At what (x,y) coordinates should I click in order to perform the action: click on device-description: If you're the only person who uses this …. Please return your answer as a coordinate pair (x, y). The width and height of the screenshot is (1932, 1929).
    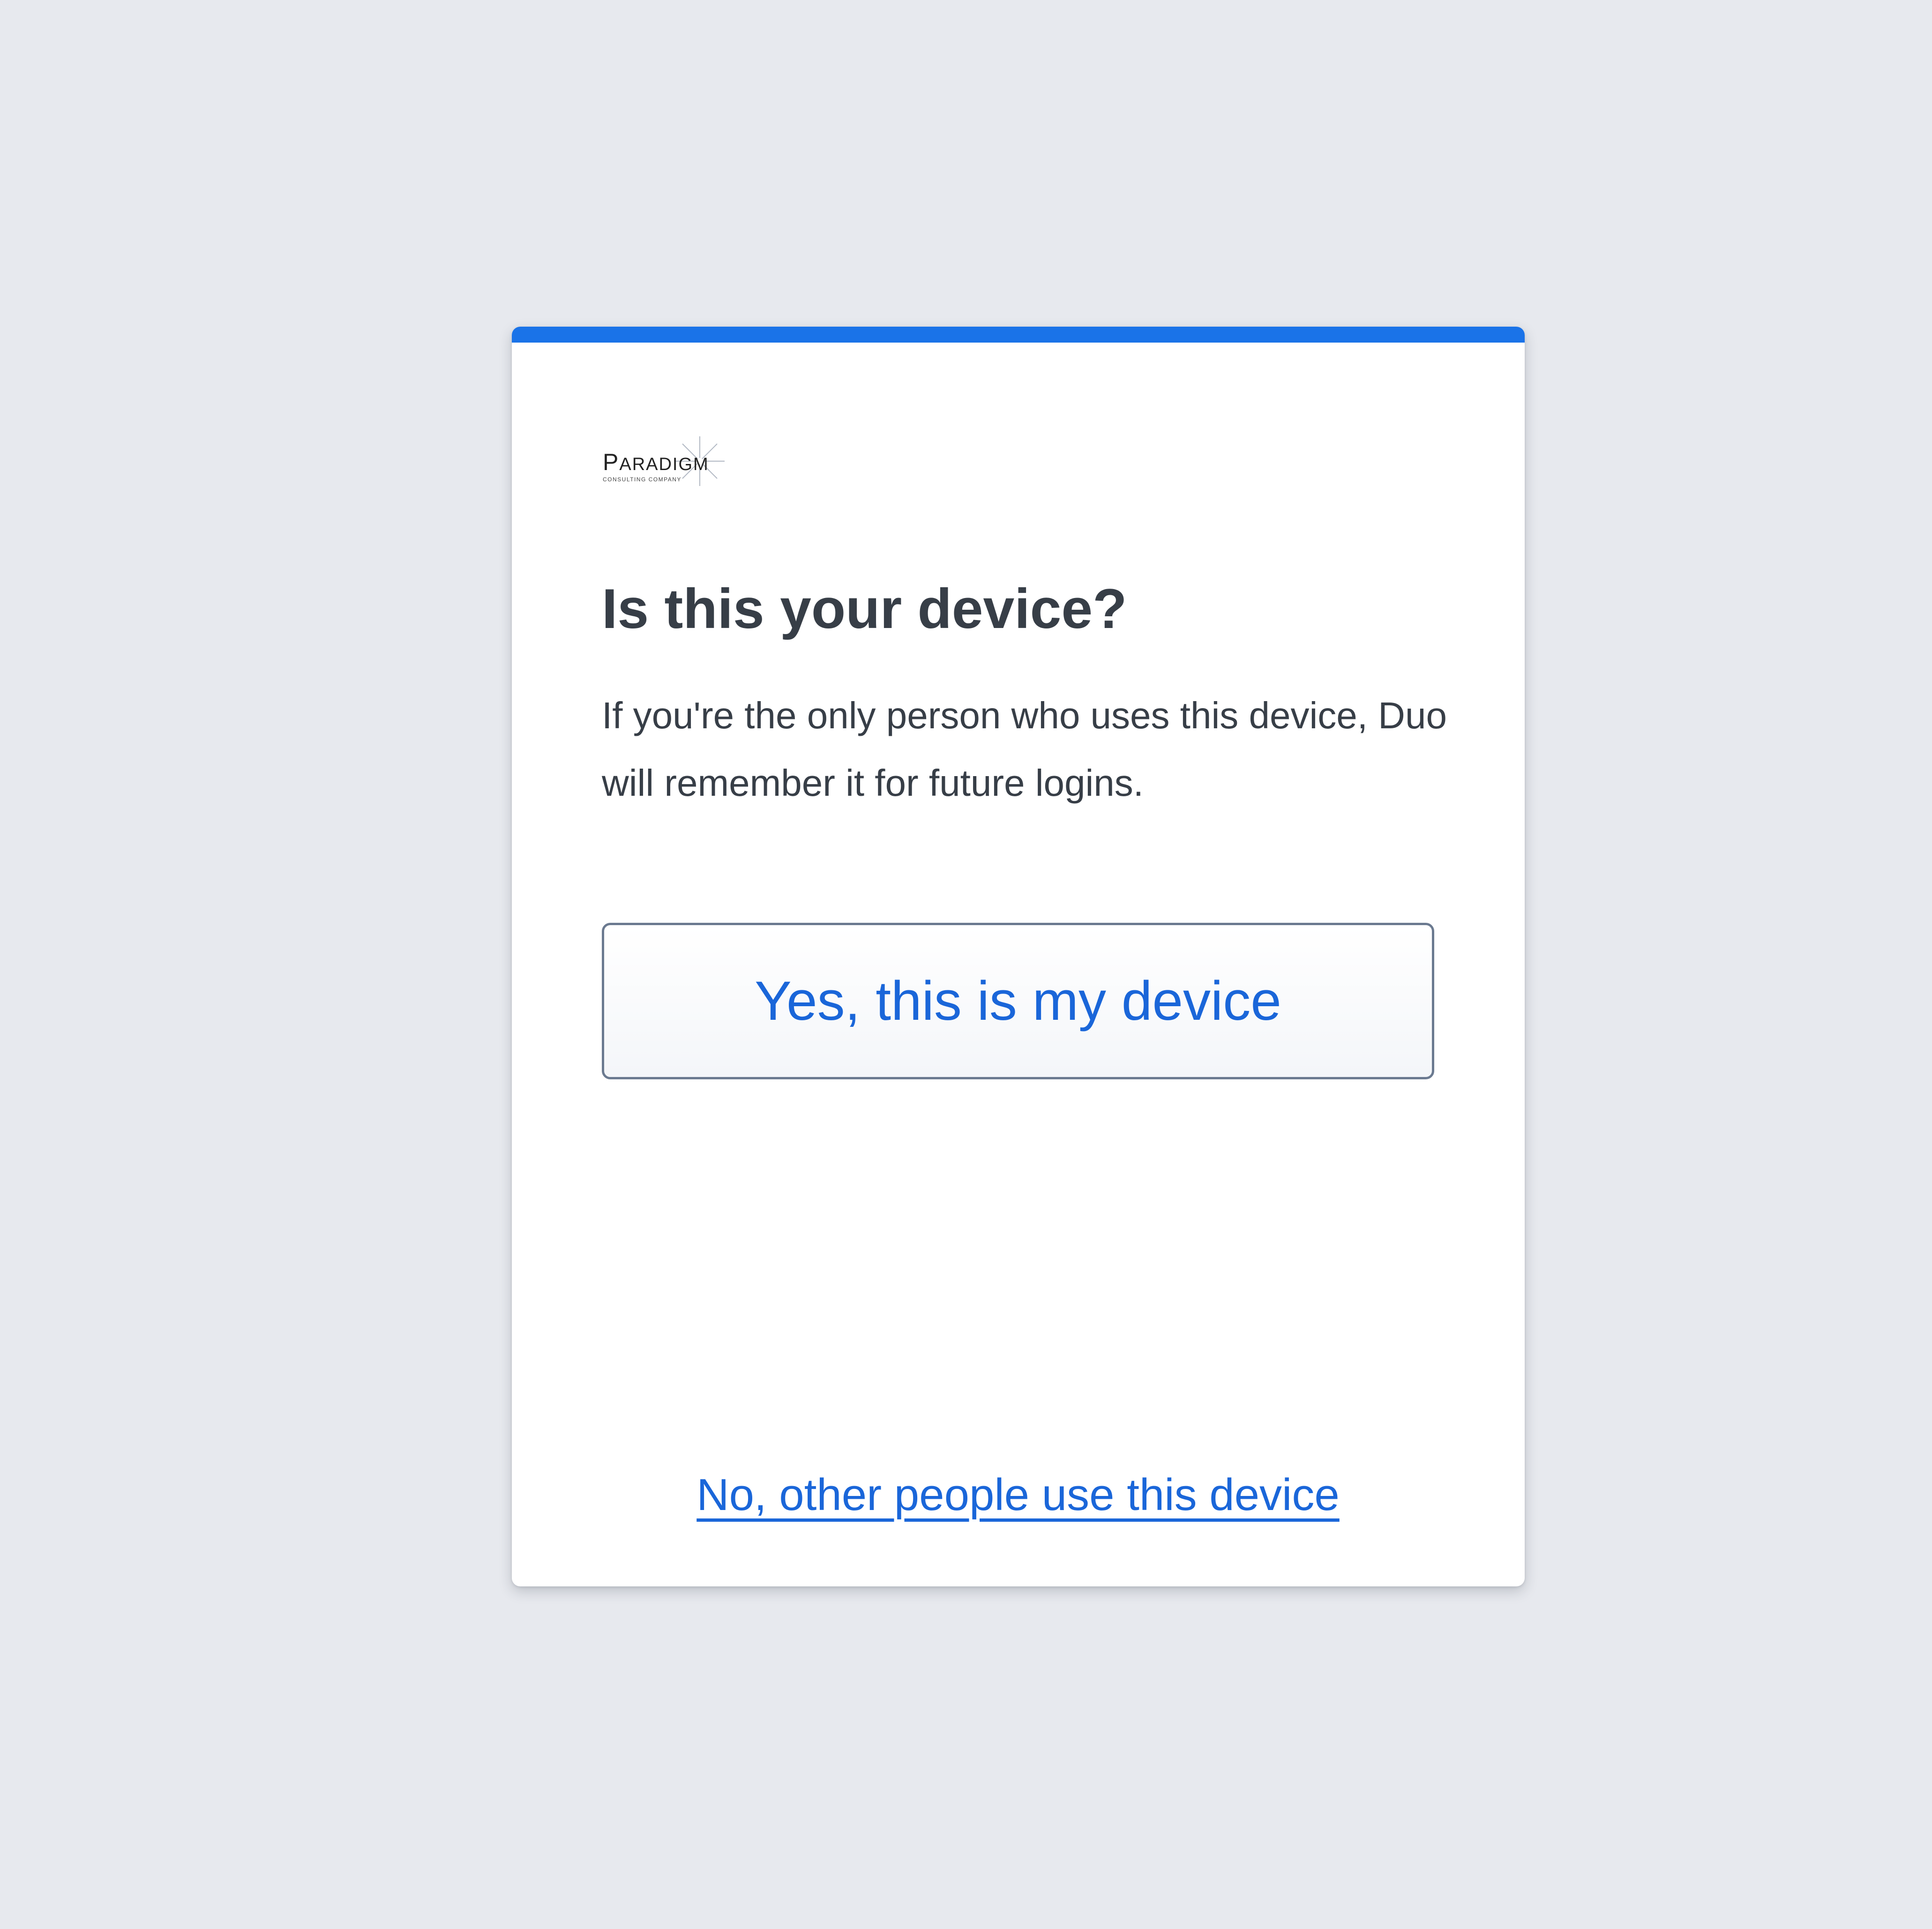
    Looking at the image, I should click on (1024, 749).